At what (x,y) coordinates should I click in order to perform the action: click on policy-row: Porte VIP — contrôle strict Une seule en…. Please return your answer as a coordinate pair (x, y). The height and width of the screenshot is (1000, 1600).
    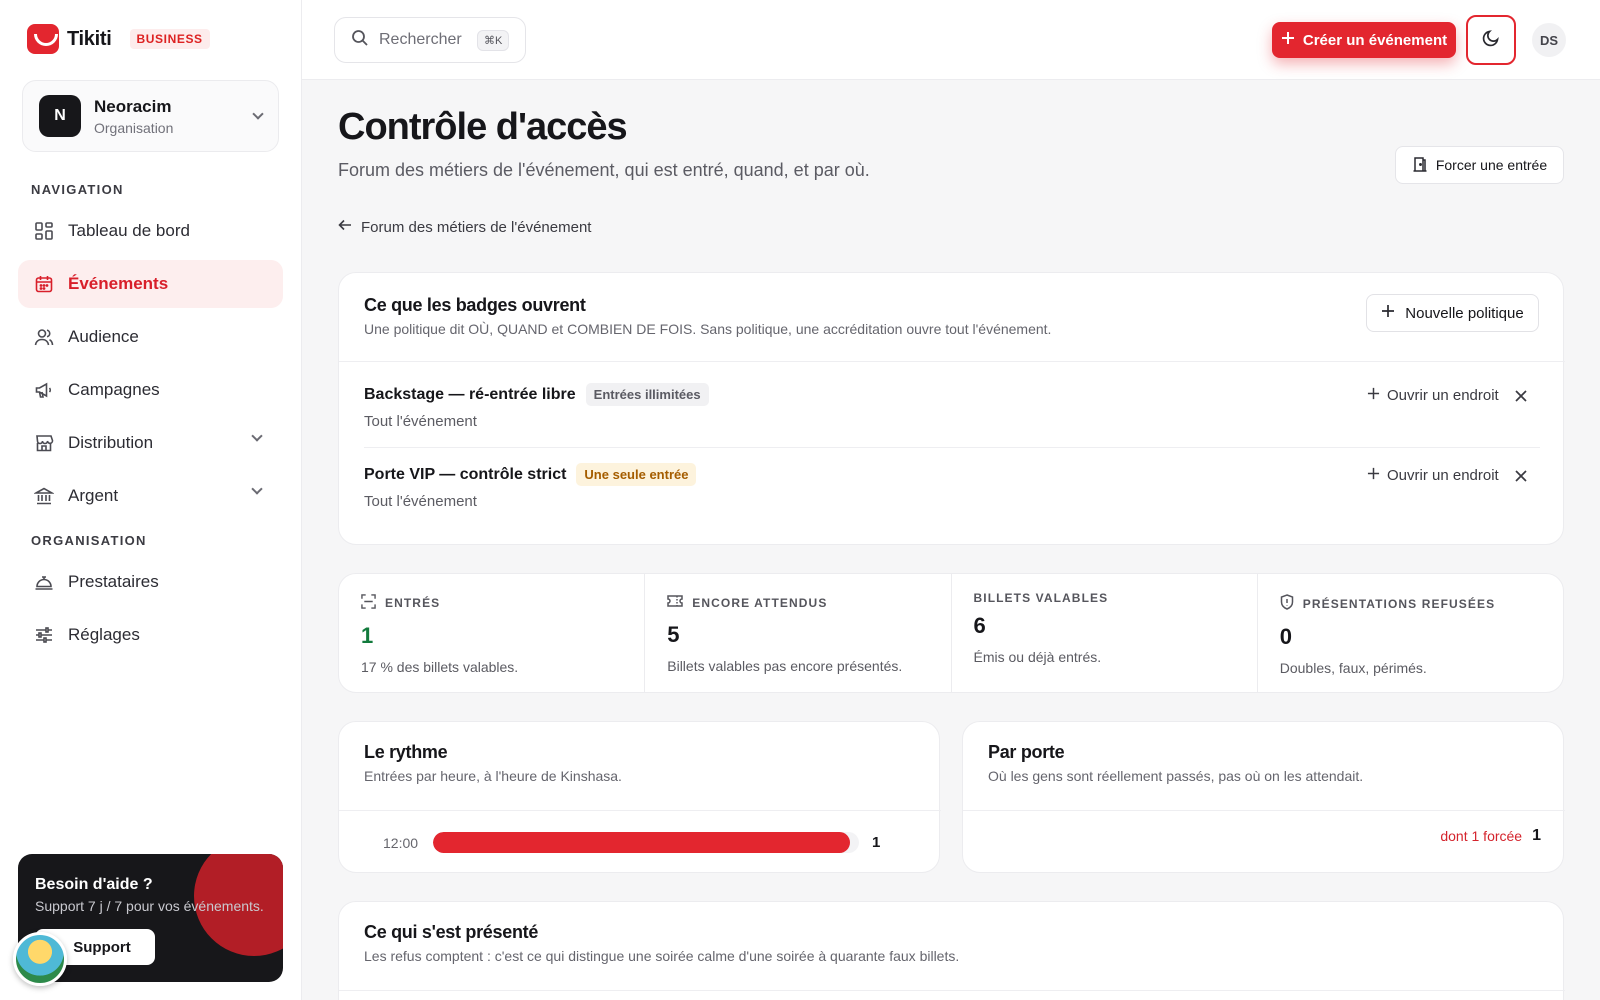
    Looking at the image, I should click on (952, 495).